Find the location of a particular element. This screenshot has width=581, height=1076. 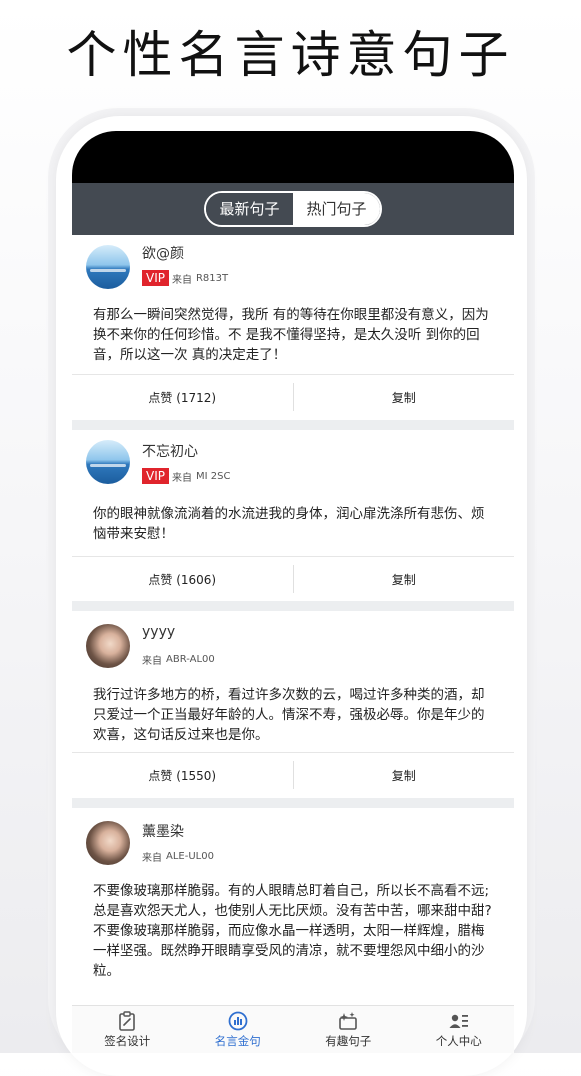

feed-segmented-control: 最新句子 热门句子 is located at coordinates (293, 209).